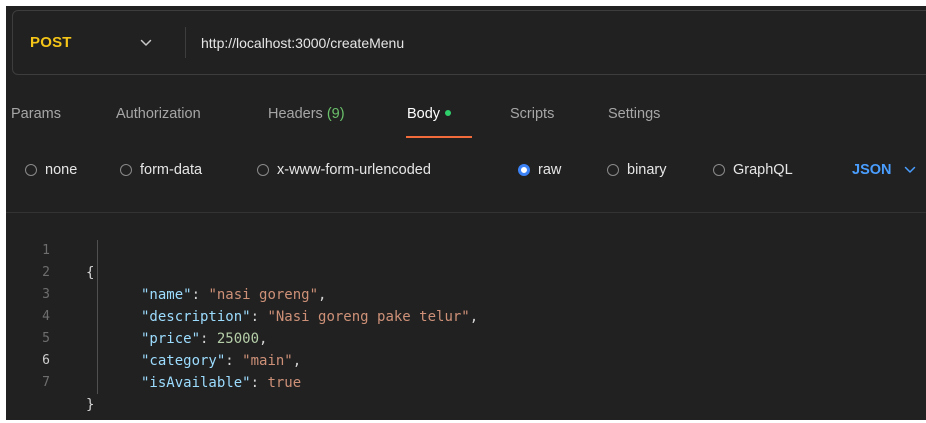  I want to click on json-value: "Nasi goreng pake telur", so click(368, 317).